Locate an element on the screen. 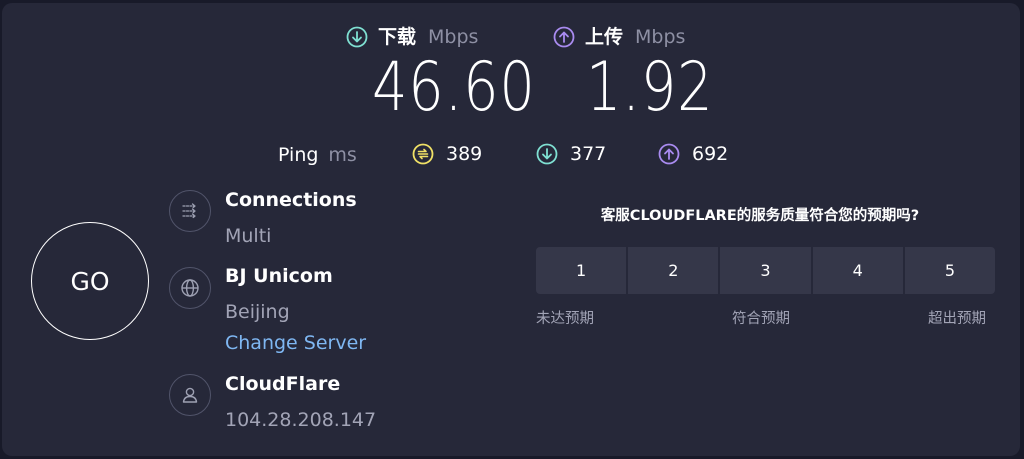 The width and height of the screenshot is (1024, 459). ping-idle-icon is located at coordinates (423, 154).